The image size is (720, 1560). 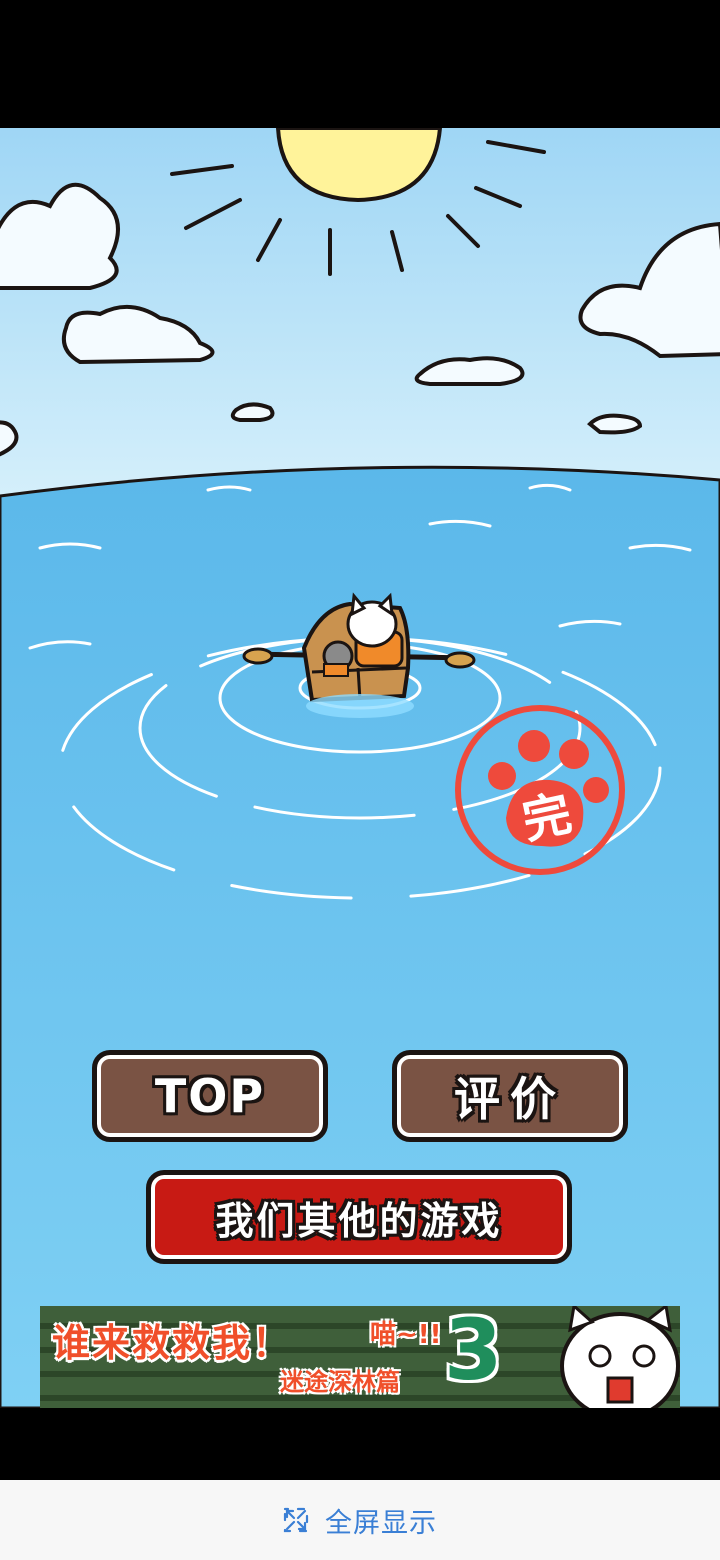 What do you see at coordinates (296, 1520) in the screenshot?
I see `expand-icon` at bounding box center [296, 1520].